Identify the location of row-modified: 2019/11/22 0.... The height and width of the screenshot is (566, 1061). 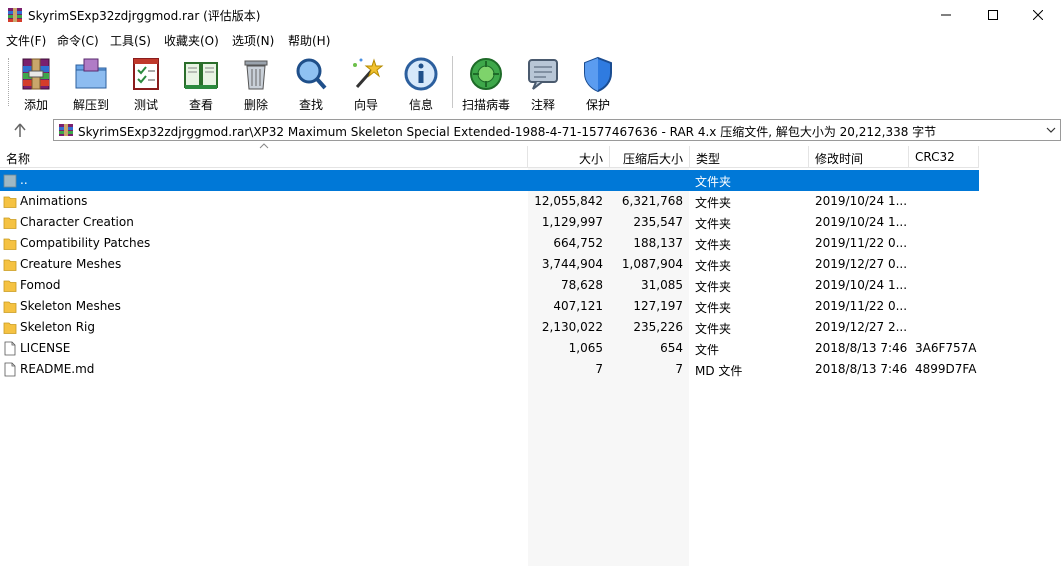
(861, 306).